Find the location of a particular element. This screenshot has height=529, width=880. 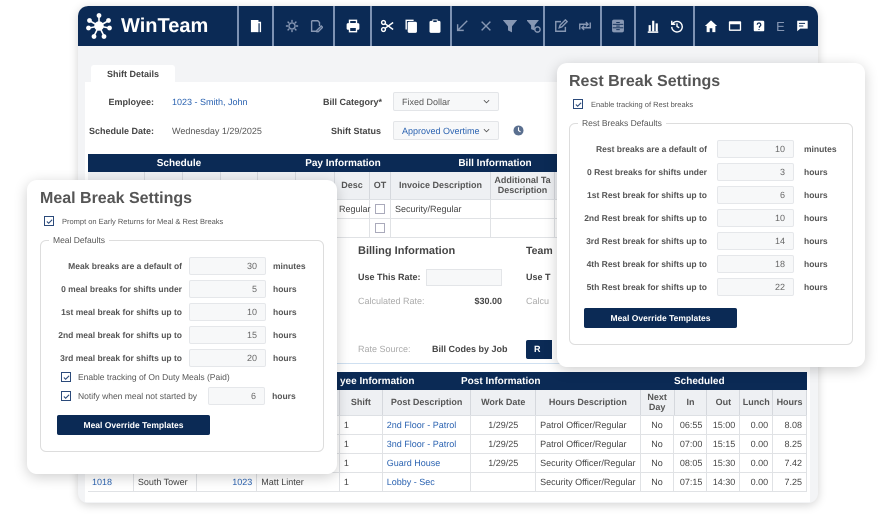

column-header: Post Description is located at coordinates (427, 402).